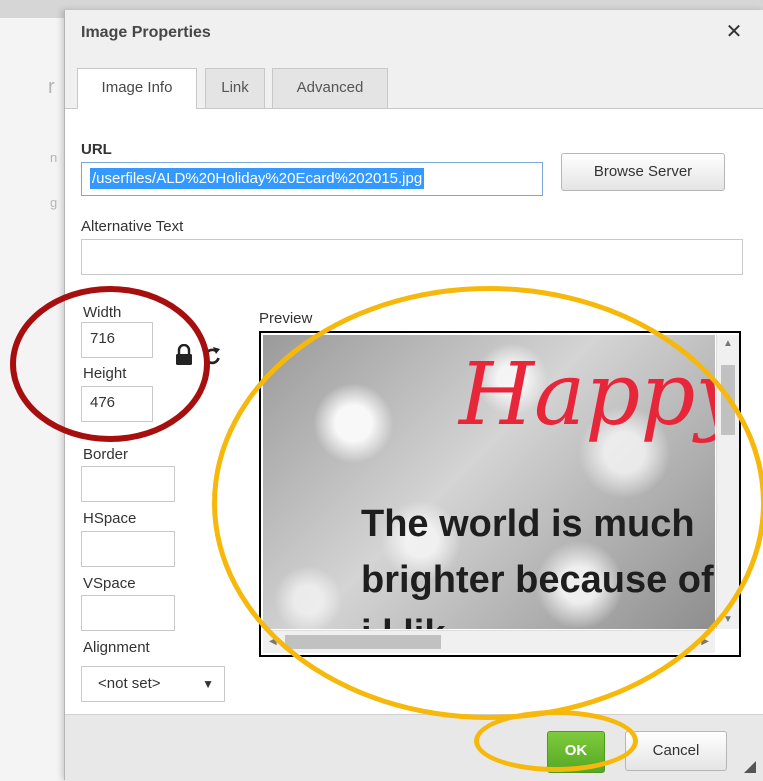  Describe the element at coordinates (587, 395) in the screenshot. I see `preview-happy-text: Happy` at that location.